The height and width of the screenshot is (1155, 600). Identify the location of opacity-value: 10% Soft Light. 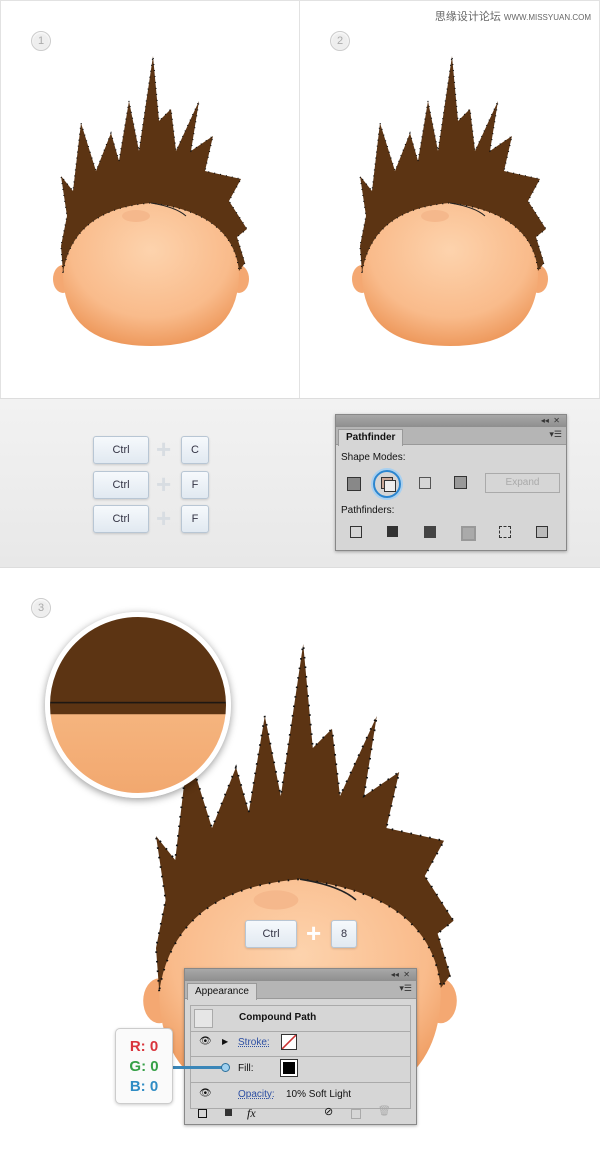
(319, 1094).